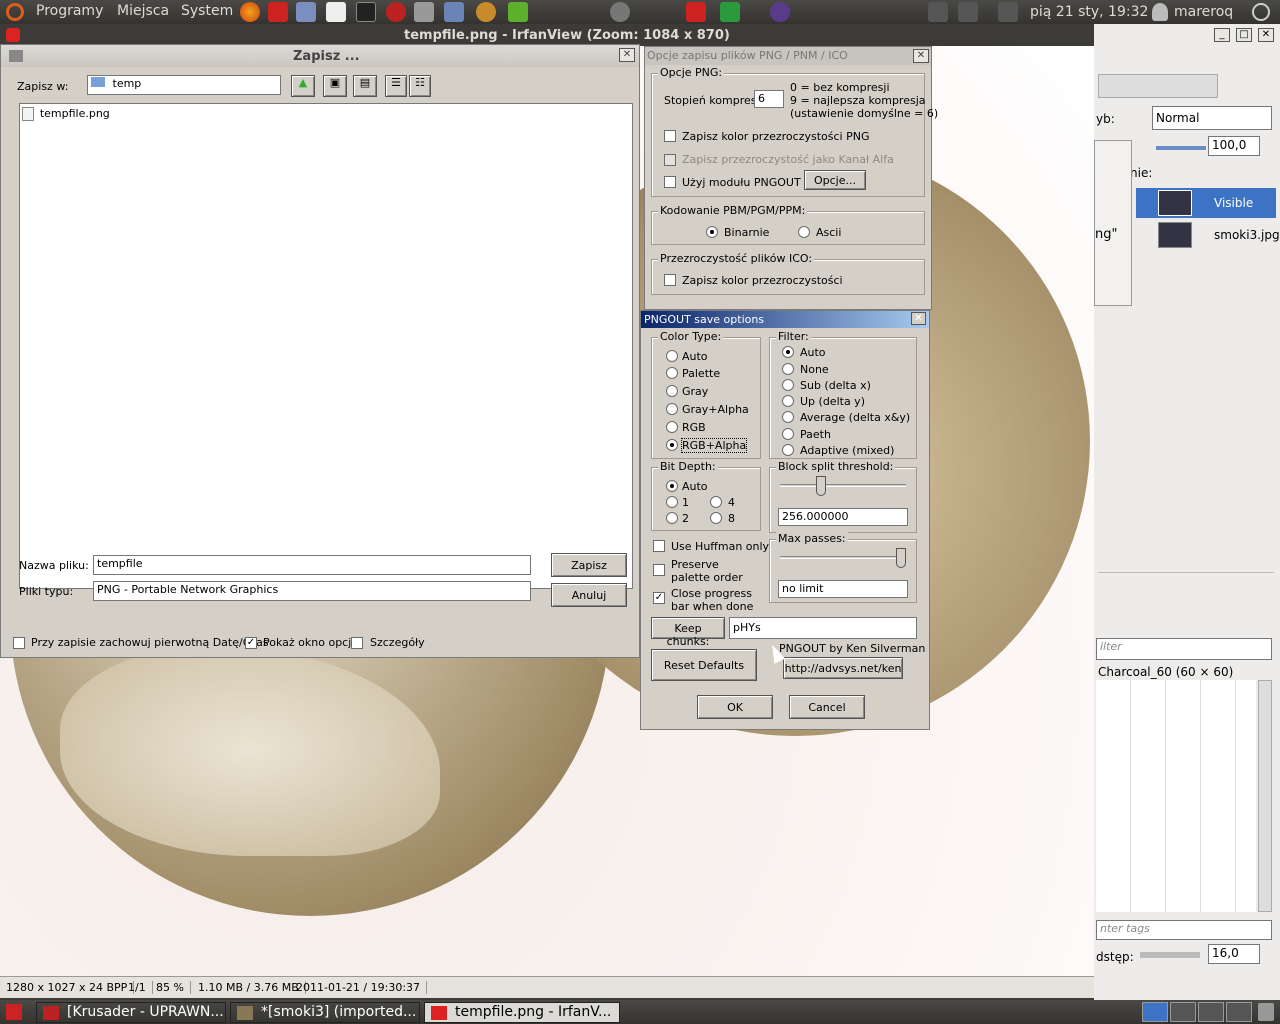  I want to click on color-palette-radio, so click(672, 373).